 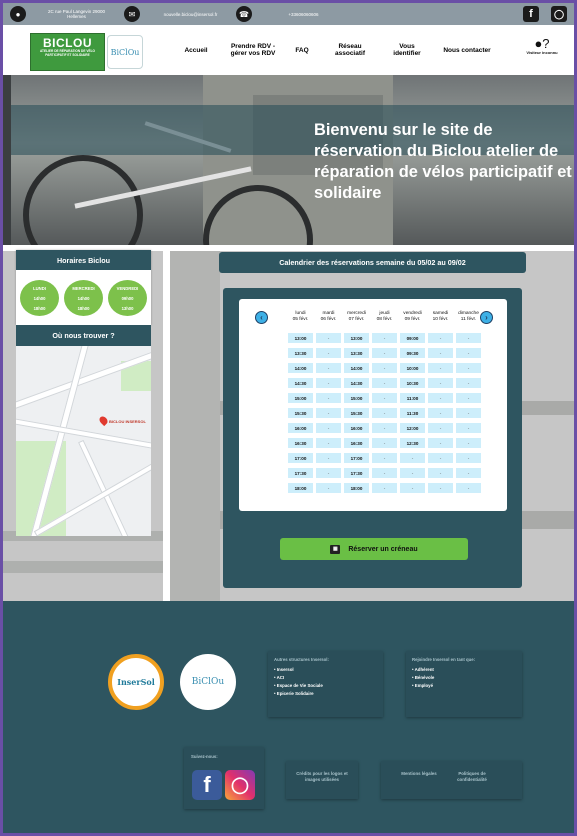 I want to click on day-open: 14h00, so click(x=83, y=299).